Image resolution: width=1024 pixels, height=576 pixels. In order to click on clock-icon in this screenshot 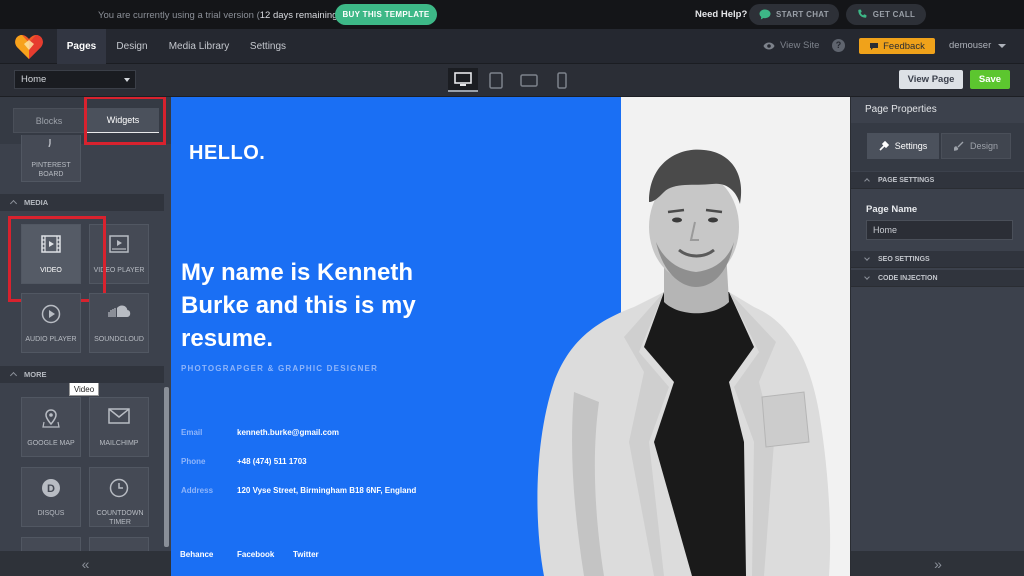, I will do `click(119, 488)`.